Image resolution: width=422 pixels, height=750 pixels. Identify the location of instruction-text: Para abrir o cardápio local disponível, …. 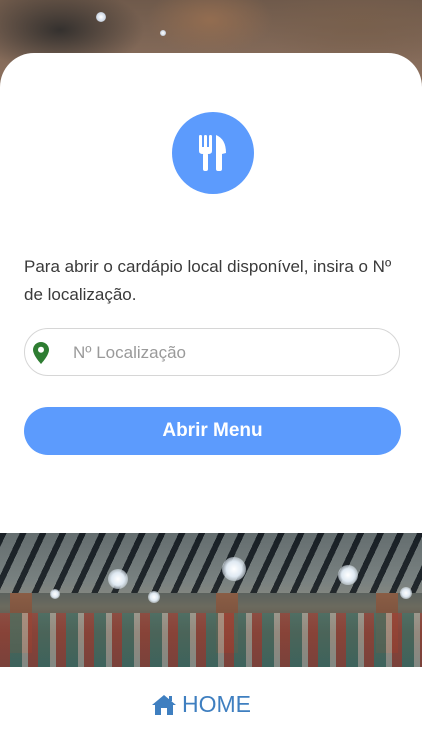
(208, 280).